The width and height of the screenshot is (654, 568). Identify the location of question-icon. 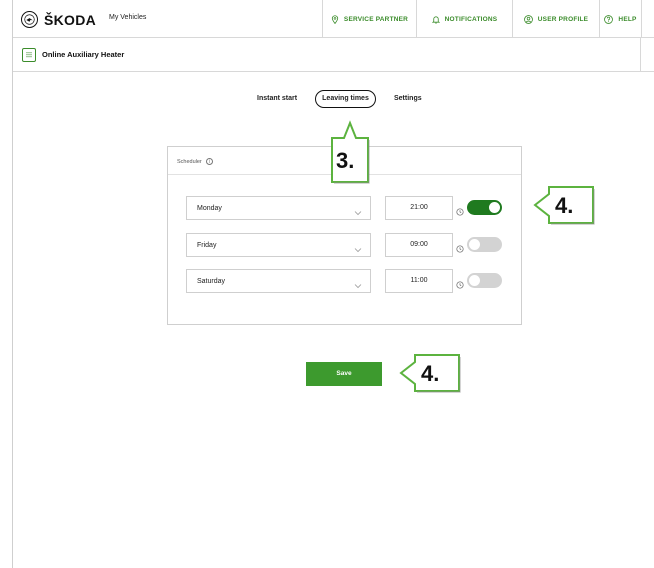
(609, 19).